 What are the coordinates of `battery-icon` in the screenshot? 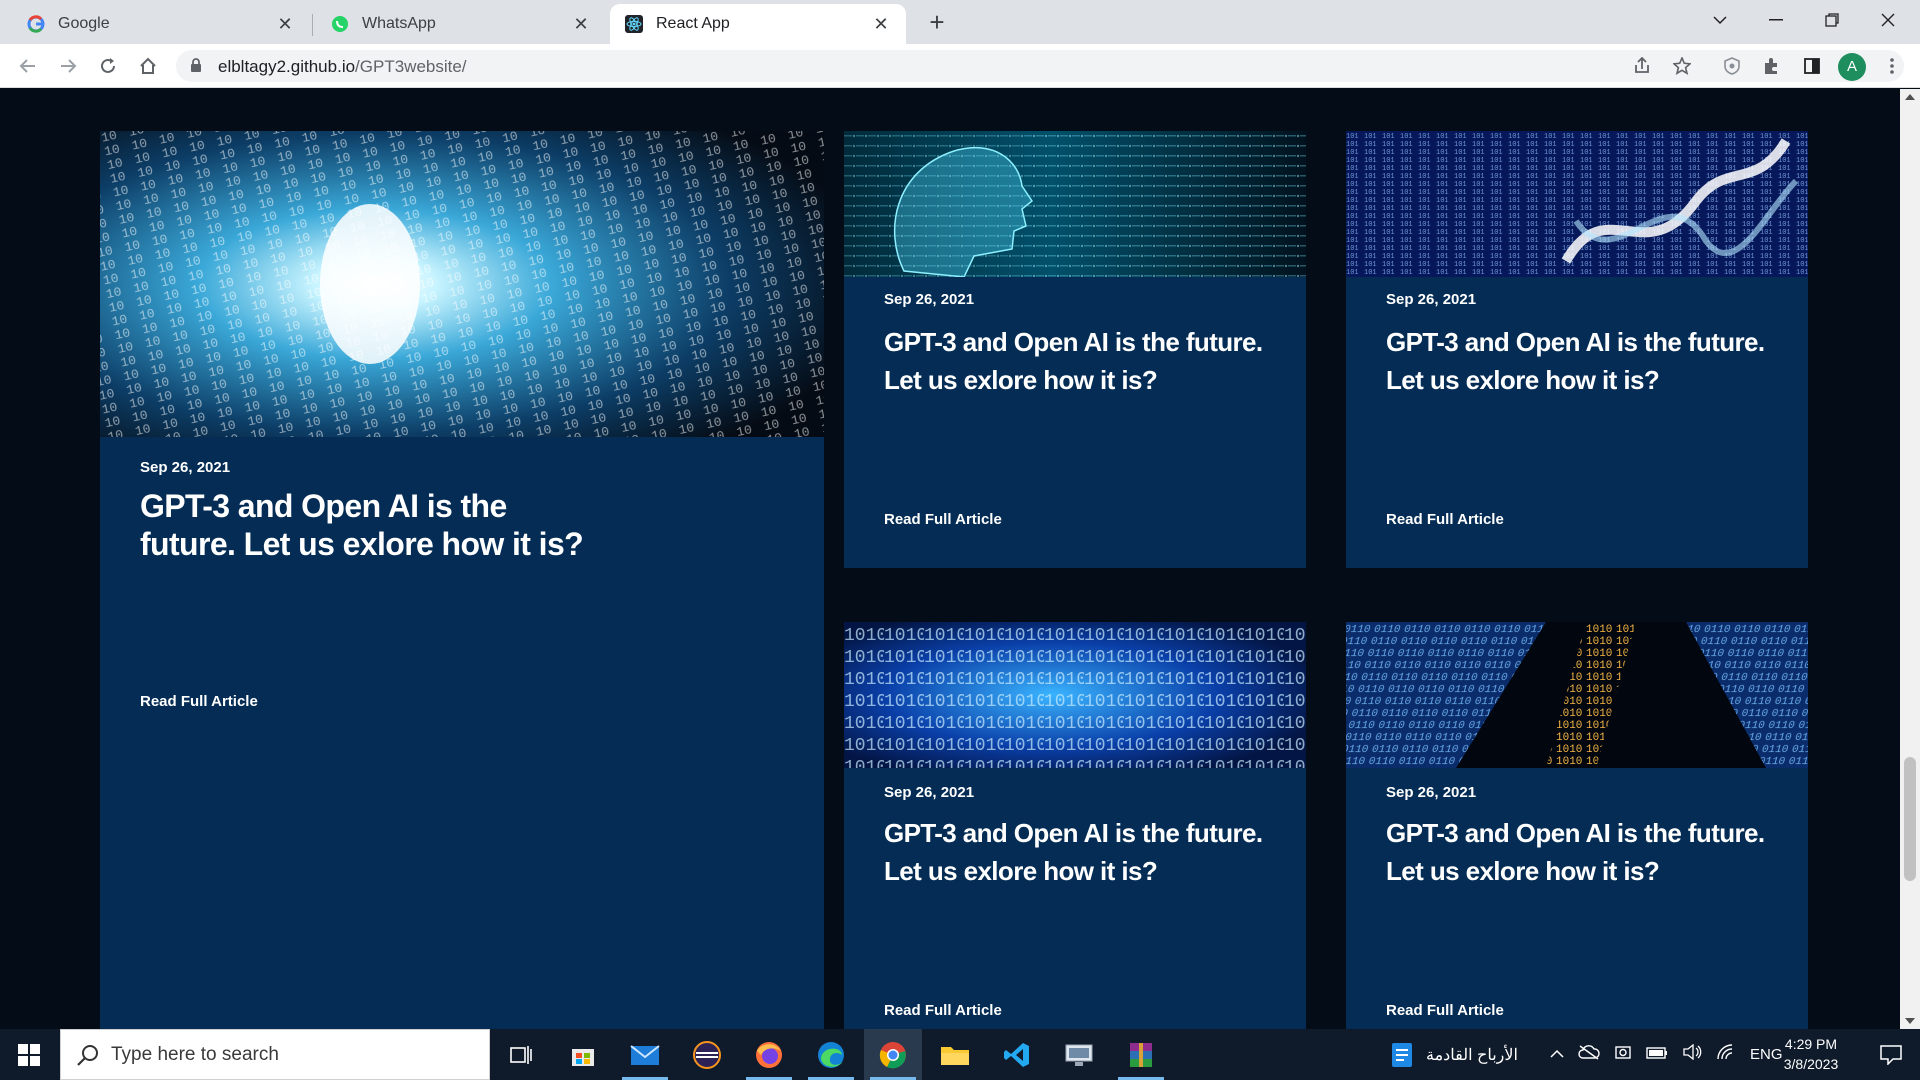 It's located at (1657, 1055).